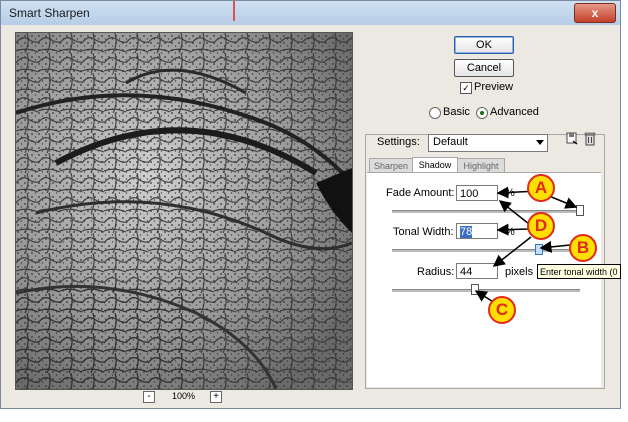 The width and height of the screenshot is (628, 422). I want to click on callout-c: C, so click(502, 310).